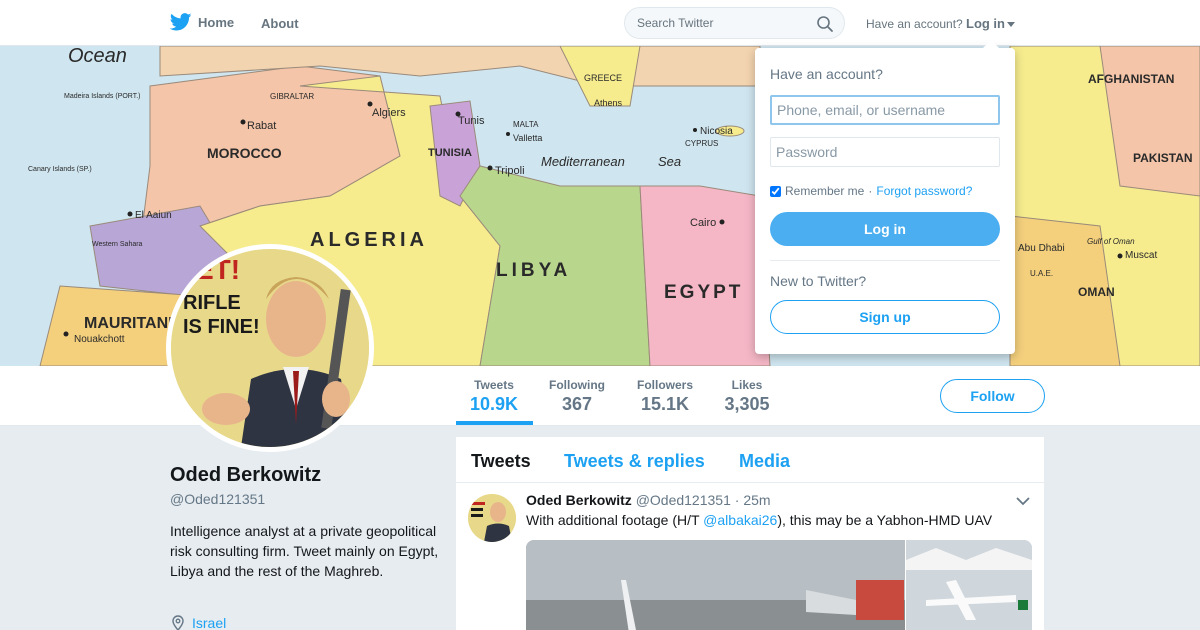  What do you see at coordinates (97, 56) in the screenshot?
I see `map-label: Ocean` at bounding box center [97, 56].